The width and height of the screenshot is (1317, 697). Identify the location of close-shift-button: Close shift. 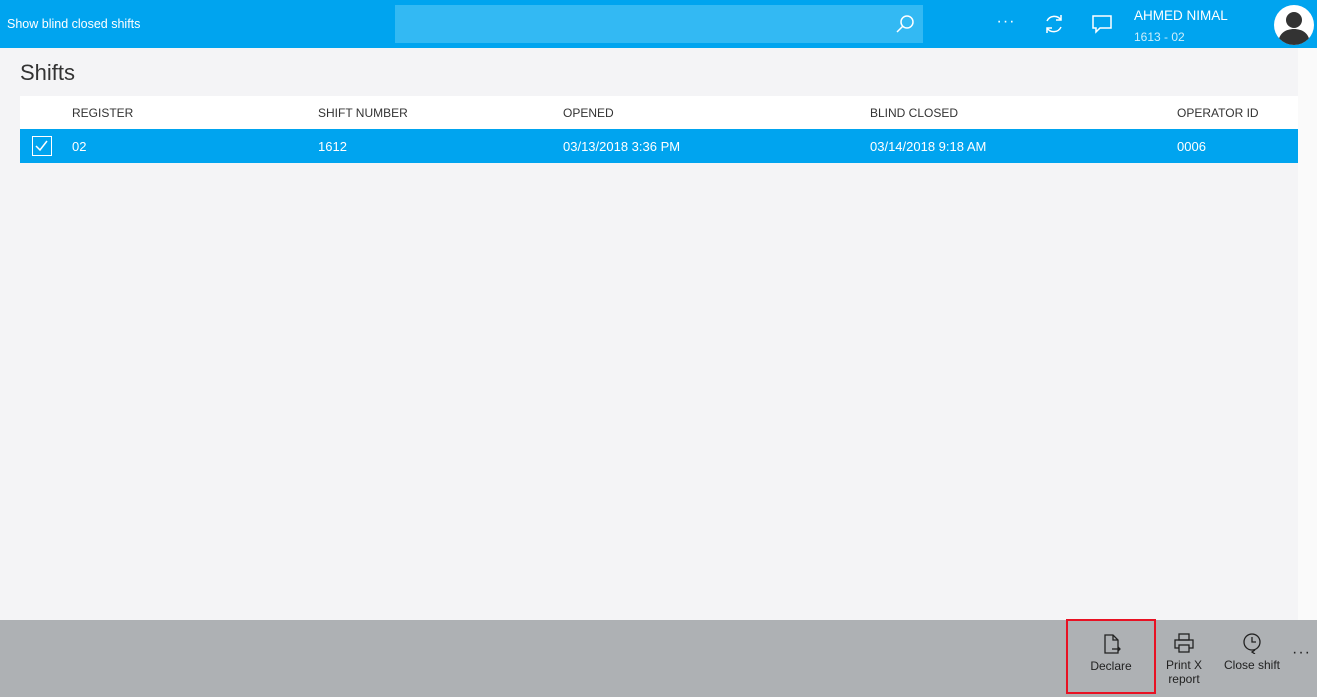
(1252, 658).